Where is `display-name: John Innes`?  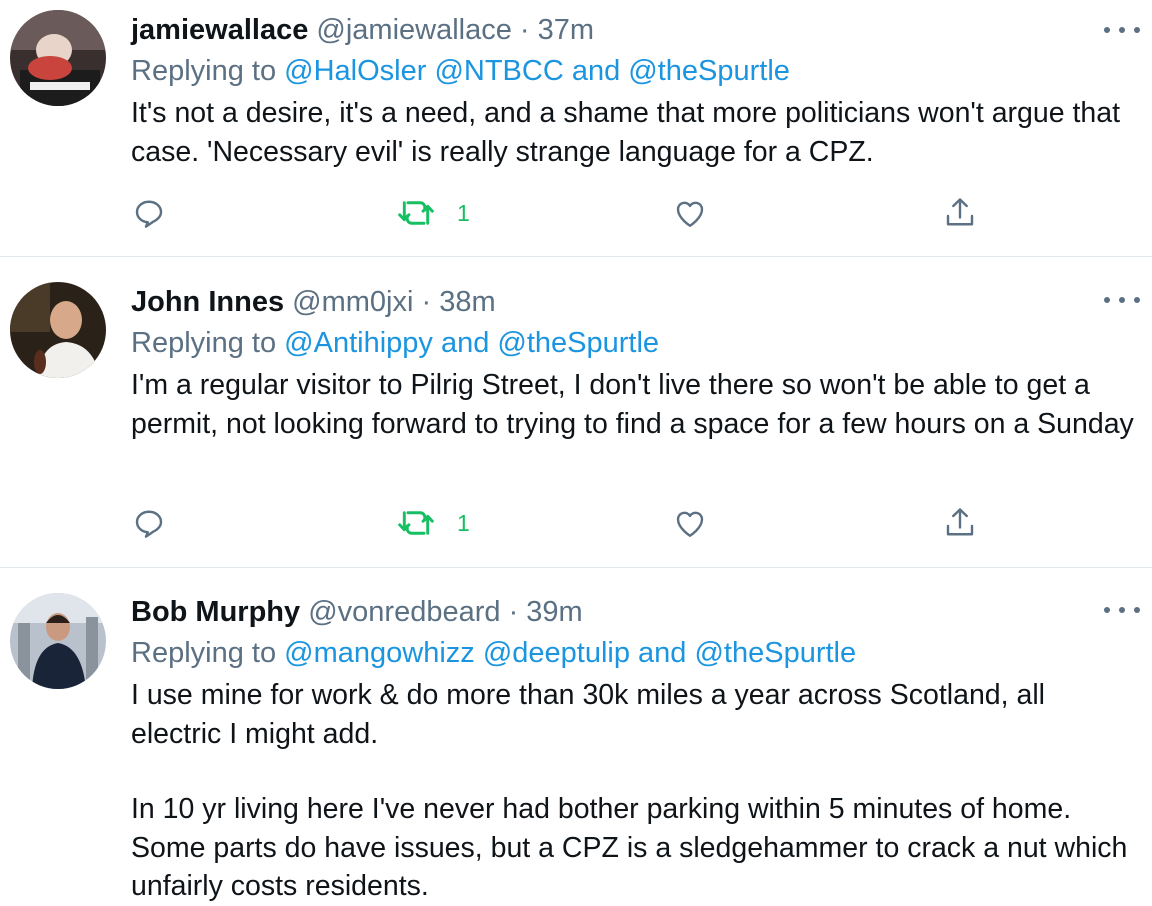 display-name: John Innes is located at coordinates (207, 302).